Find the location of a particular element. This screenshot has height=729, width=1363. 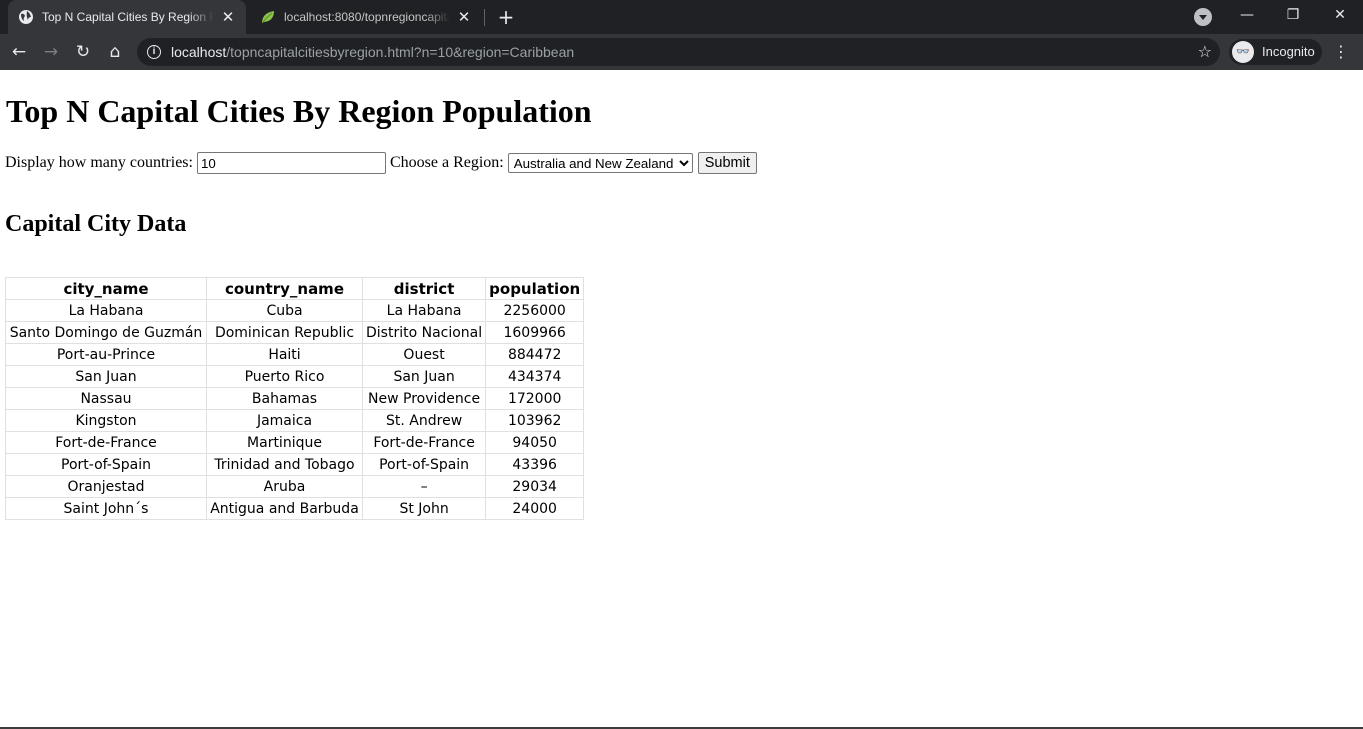

table-cell: 172000 is located at coordinates (535, 398).